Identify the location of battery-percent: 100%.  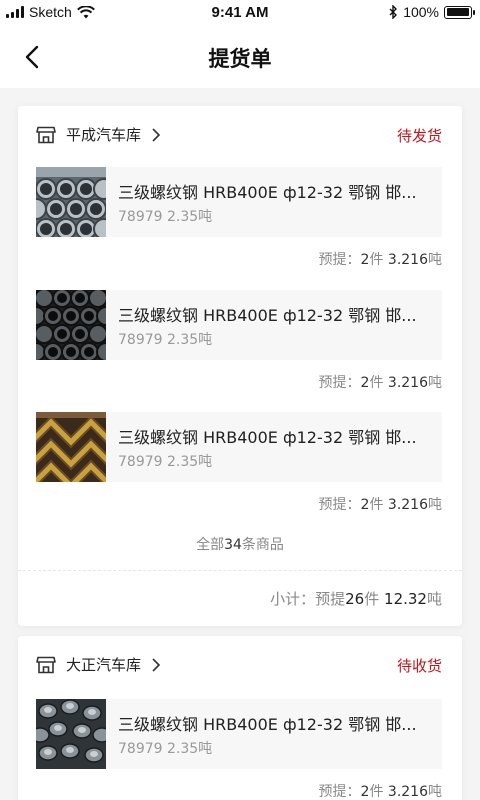
(421, 12).